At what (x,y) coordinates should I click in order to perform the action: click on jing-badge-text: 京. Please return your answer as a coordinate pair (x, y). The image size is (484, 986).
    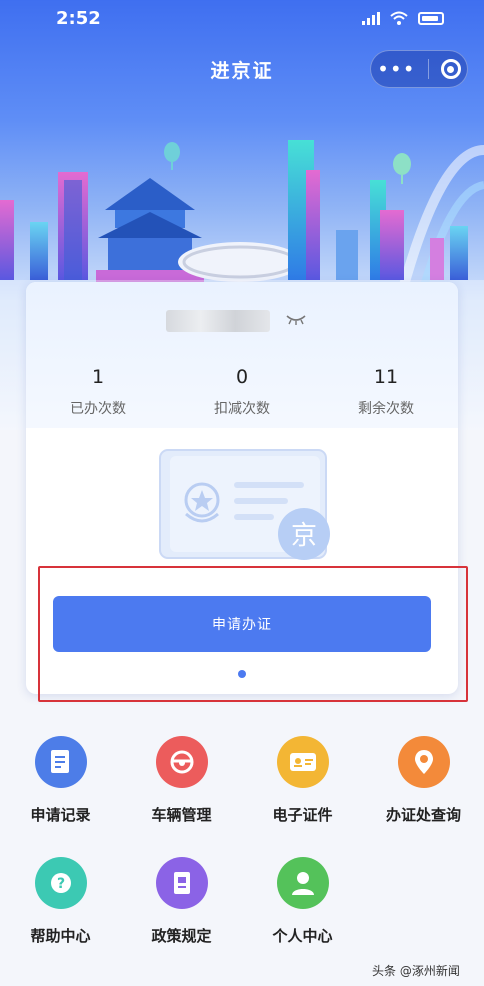
    Looking at the image, I should click on (304, 536).